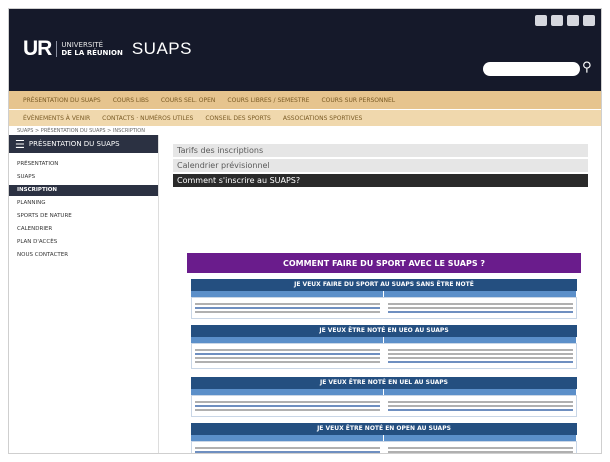 The height and width of the screenshot is (462, 610). What do you see at coordinates (380, 180) in the screenshot?
I see `accordion-inscription: Comment s'inscrire au SUAPS?` at bounding box center [380, 180].